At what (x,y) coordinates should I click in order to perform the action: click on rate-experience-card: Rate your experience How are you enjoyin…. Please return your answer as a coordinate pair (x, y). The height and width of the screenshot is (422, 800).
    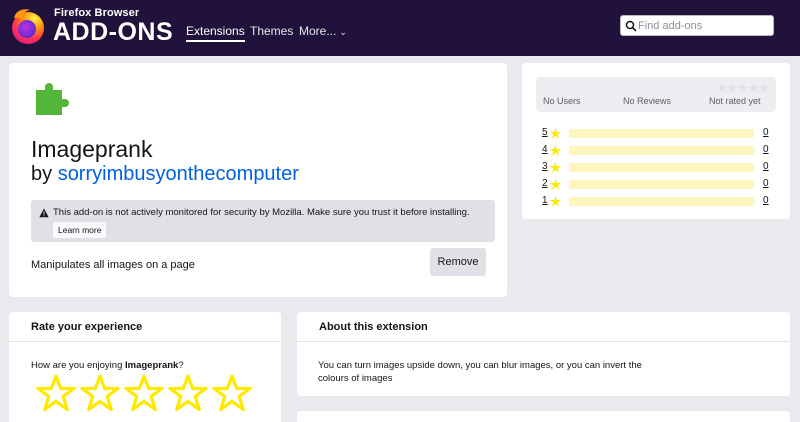
    Looking at the image, I should click on (145, 367).